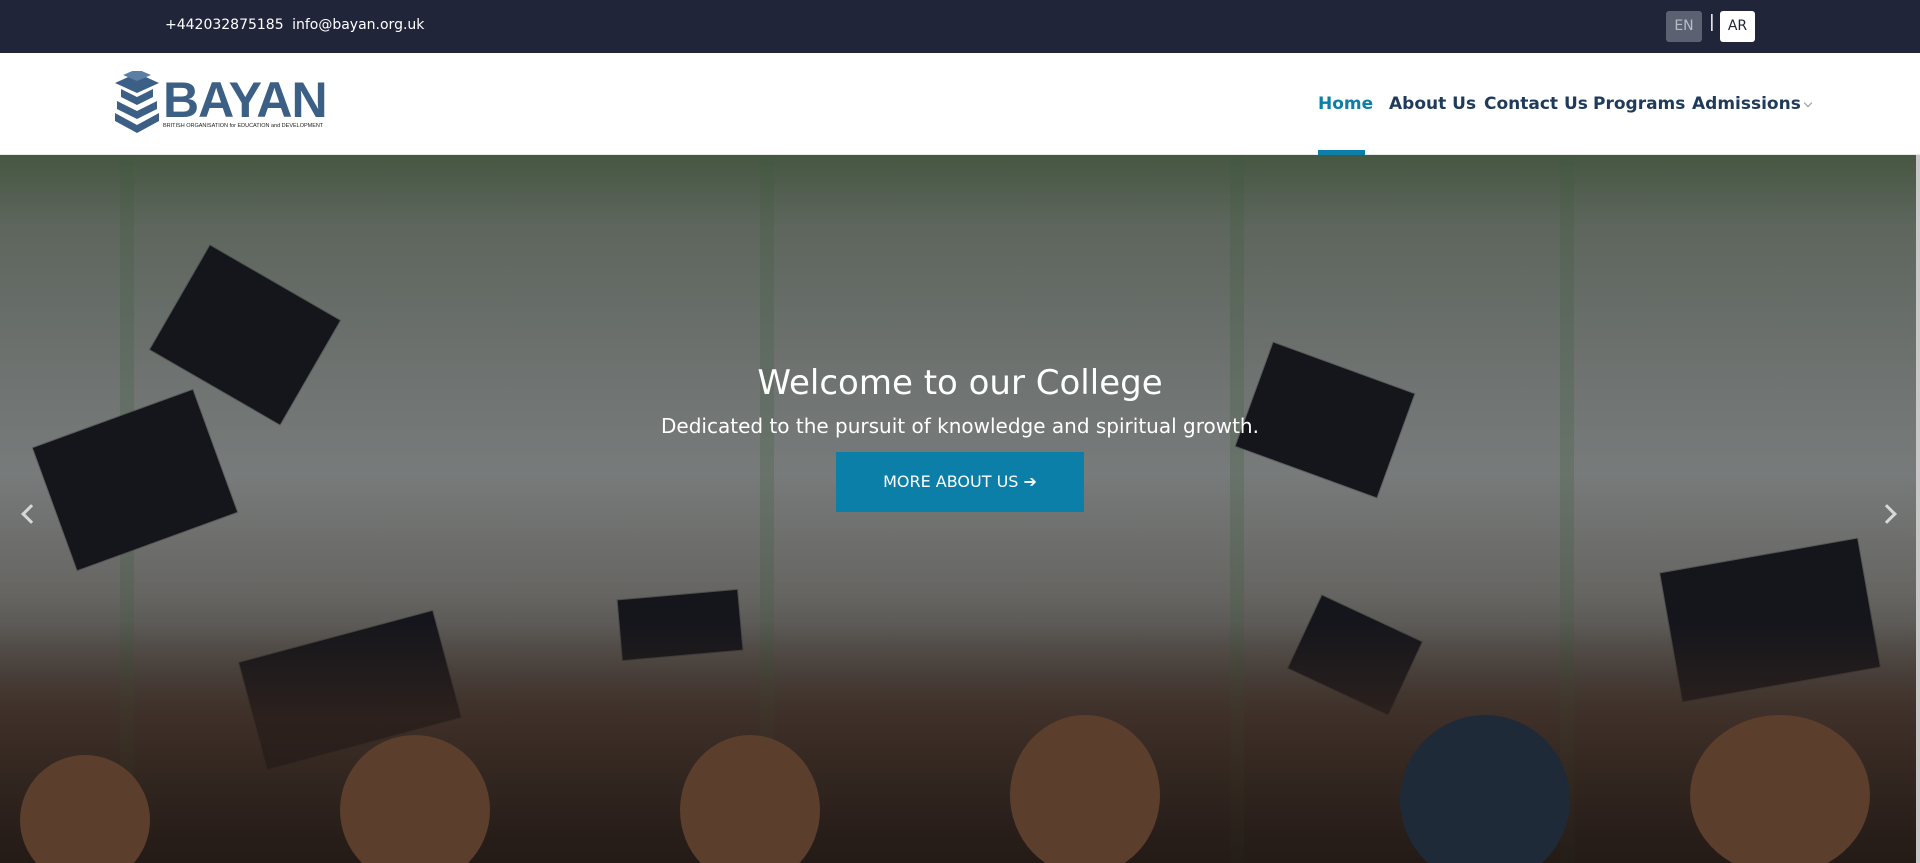 Image resolution: width=1920 pixels, height=863 pixels. I want to click on language-en-button: EN, so click(1684, 26).